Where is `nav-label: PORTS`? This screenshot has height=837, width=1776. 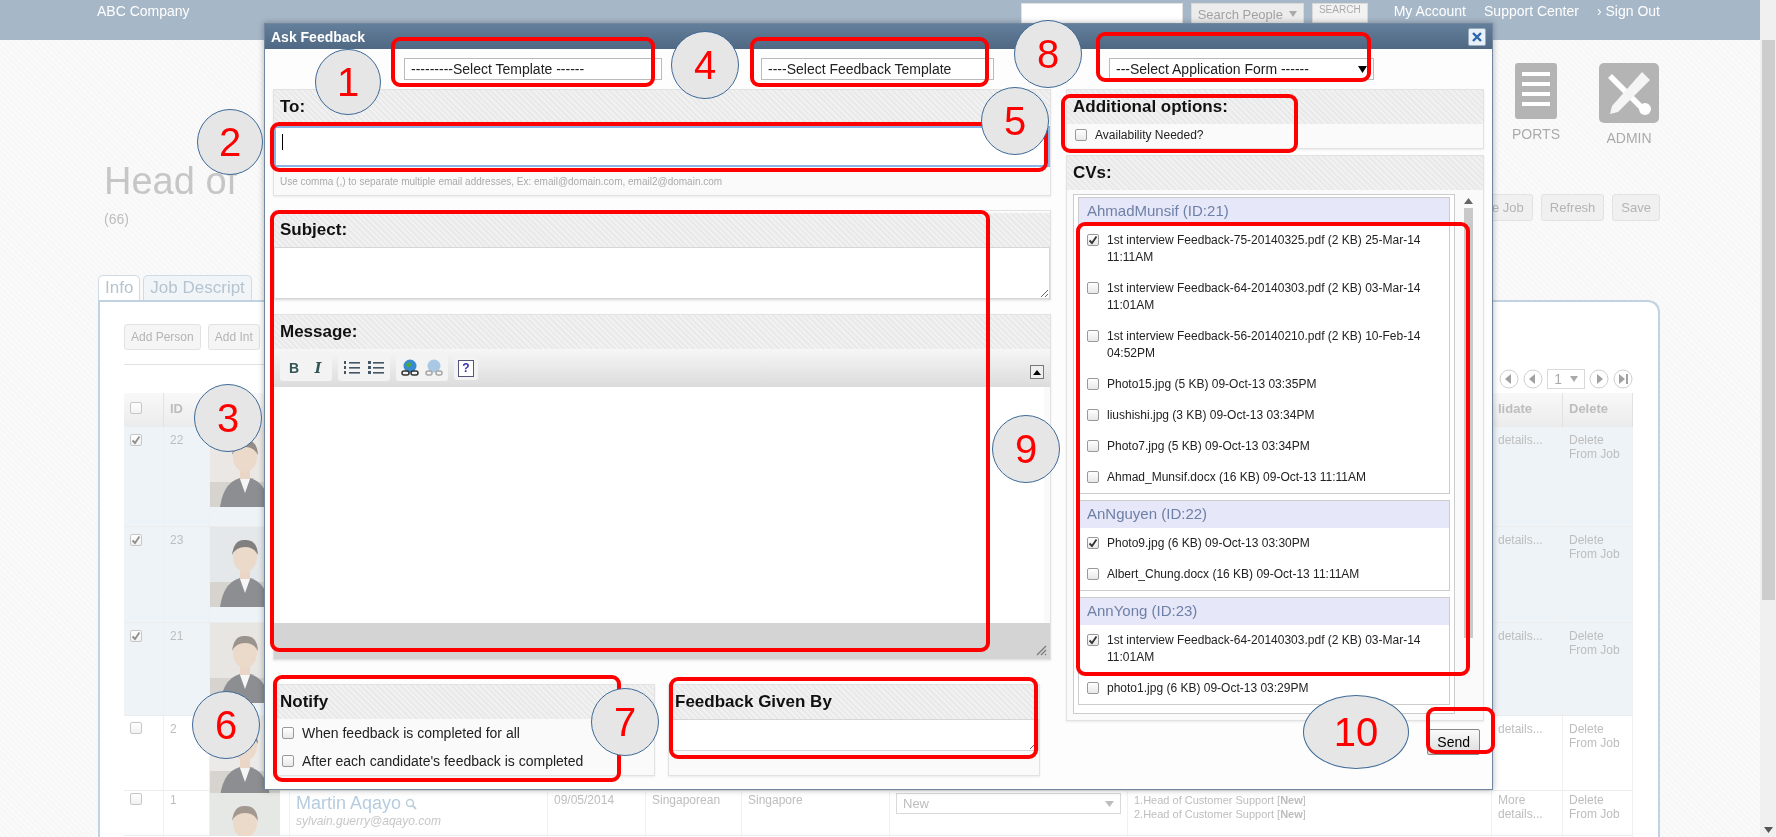
nav-label: PORTS is located at coordinates (1536, 134).